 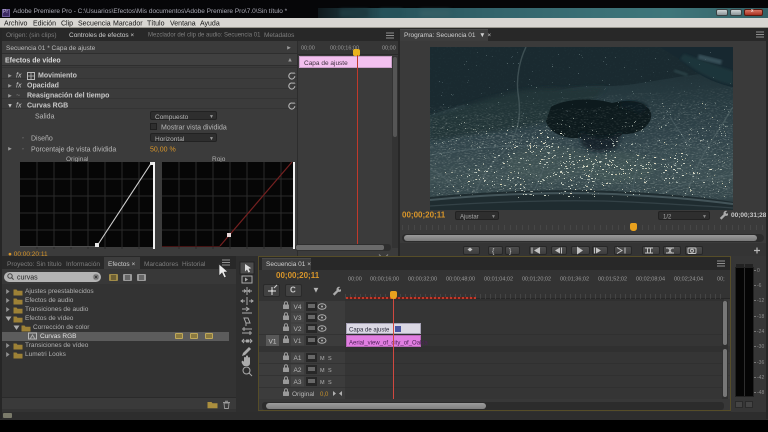 What do you see at coordinates (298, 318) in the screenshot?
I see `svg-text: V3` at bounding box center [298, 318].